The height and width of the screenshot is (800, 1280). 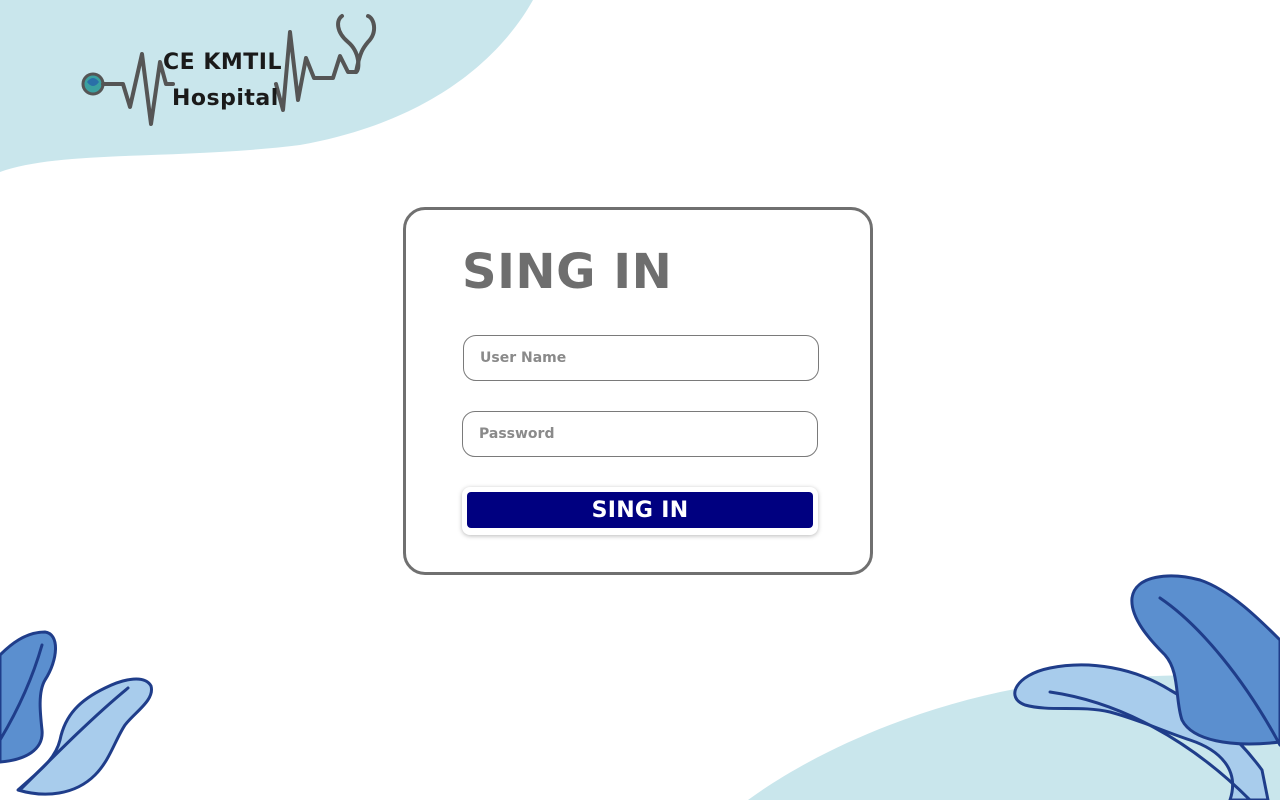 I want to click on username-input, so click(x=641, y=358).